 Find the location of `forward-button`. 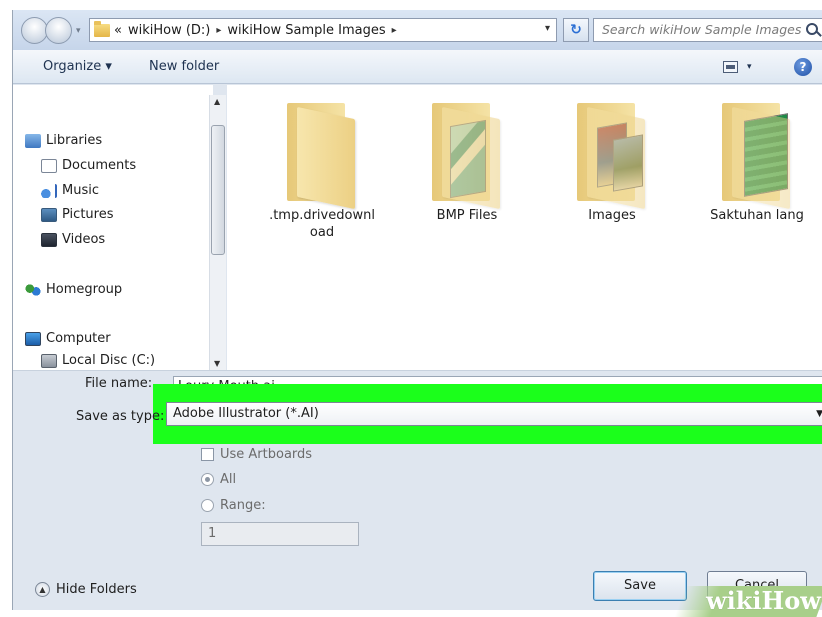

forward-button is located at coordinates (58, 30).